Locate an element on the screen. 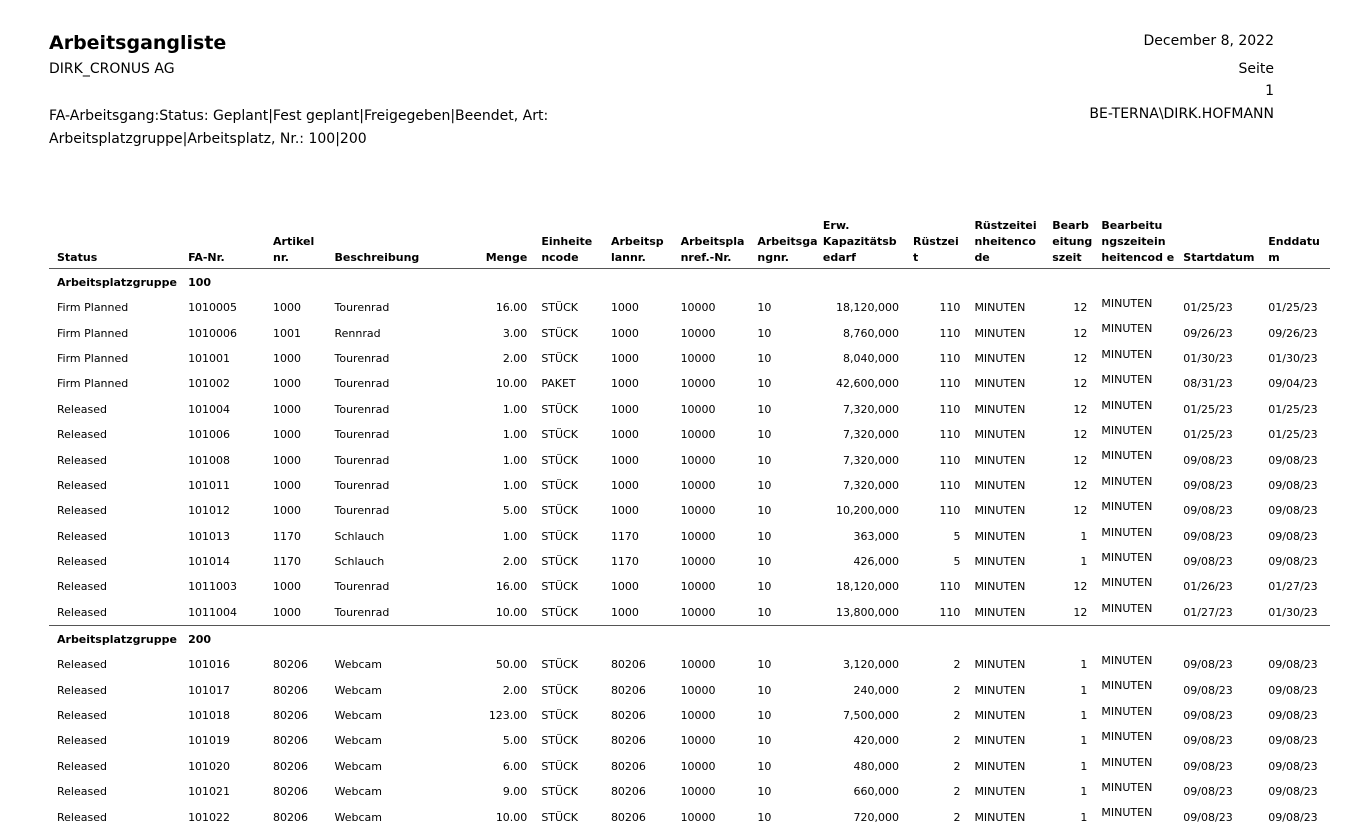 The image size is (1352, 835). table-cell: 1170 is located at coordinates (624, 562).